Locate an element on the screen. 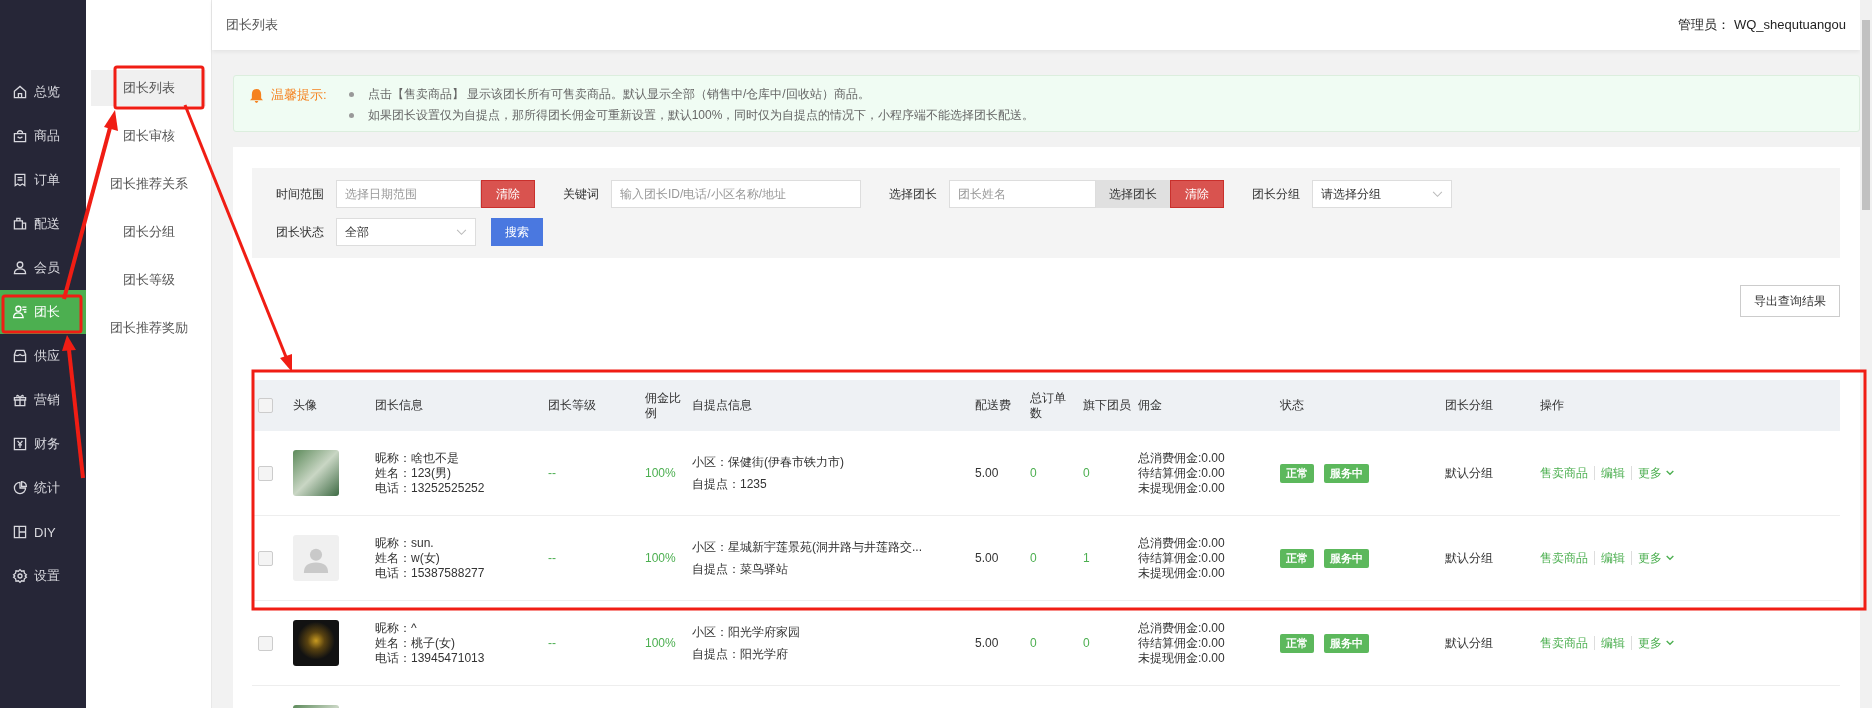 This screenshot has height=708, width=1872. column-header: 操作 is located at coordinates (1552, 405).